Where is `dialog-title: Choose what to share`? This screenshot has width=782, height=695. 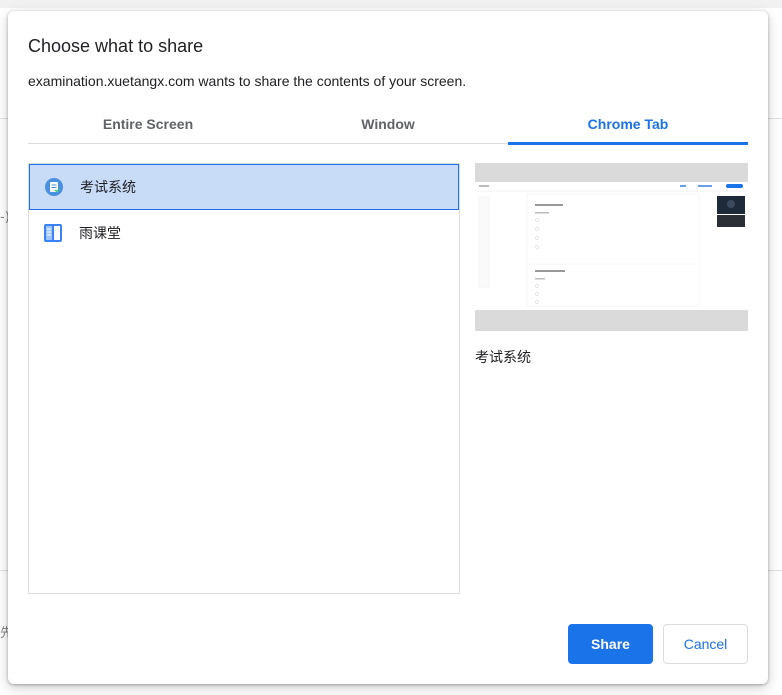
dialog-title: Choose what to share is located at coordinates (116, 46).